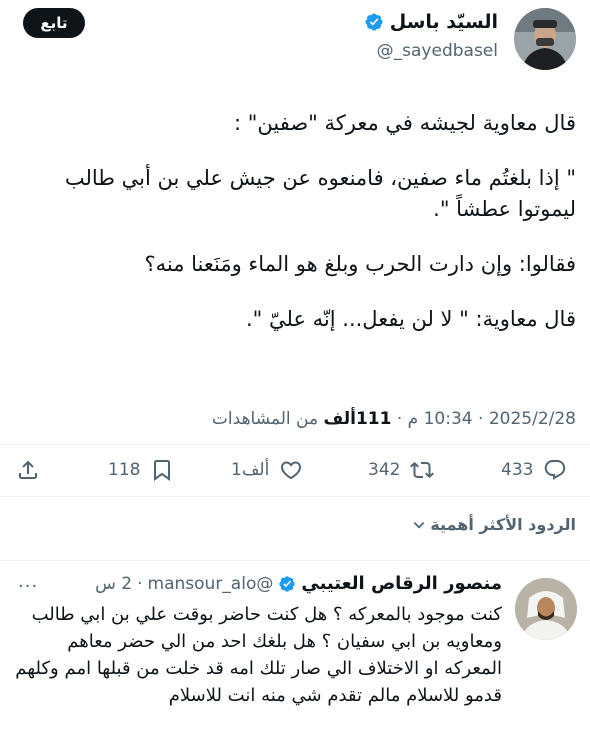 Image resolution: width=590 pixels, height=748 pixels. Describe the element at coordinates (405, 123) in the screenshot. I see `tweet-line: قال معاوية لجيشه في معركة "صفين" :` at that location.